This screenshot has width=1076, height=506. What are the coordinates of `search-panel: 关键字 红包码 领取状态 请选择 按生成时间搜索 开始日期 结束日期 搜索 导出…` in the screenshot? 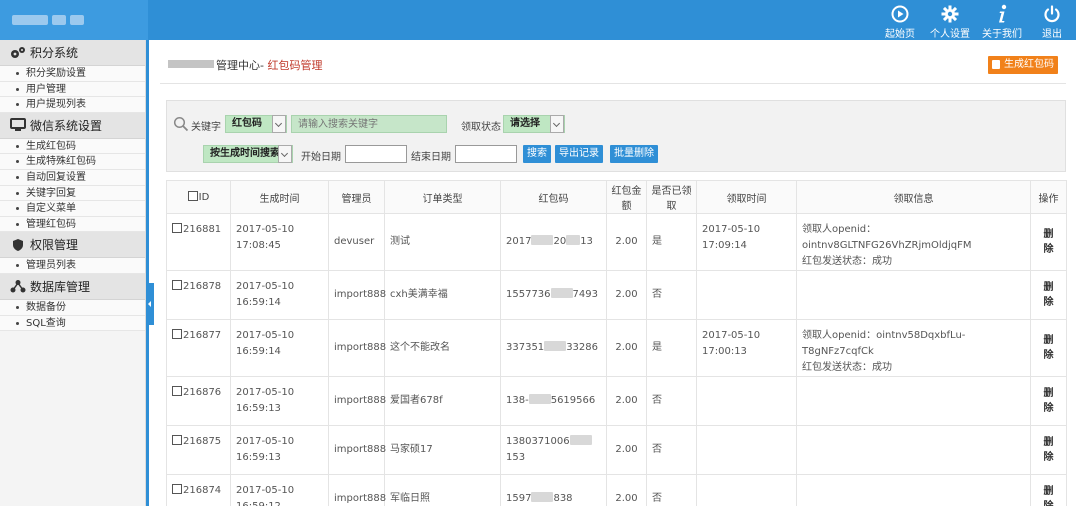 It's located at (616, 136).